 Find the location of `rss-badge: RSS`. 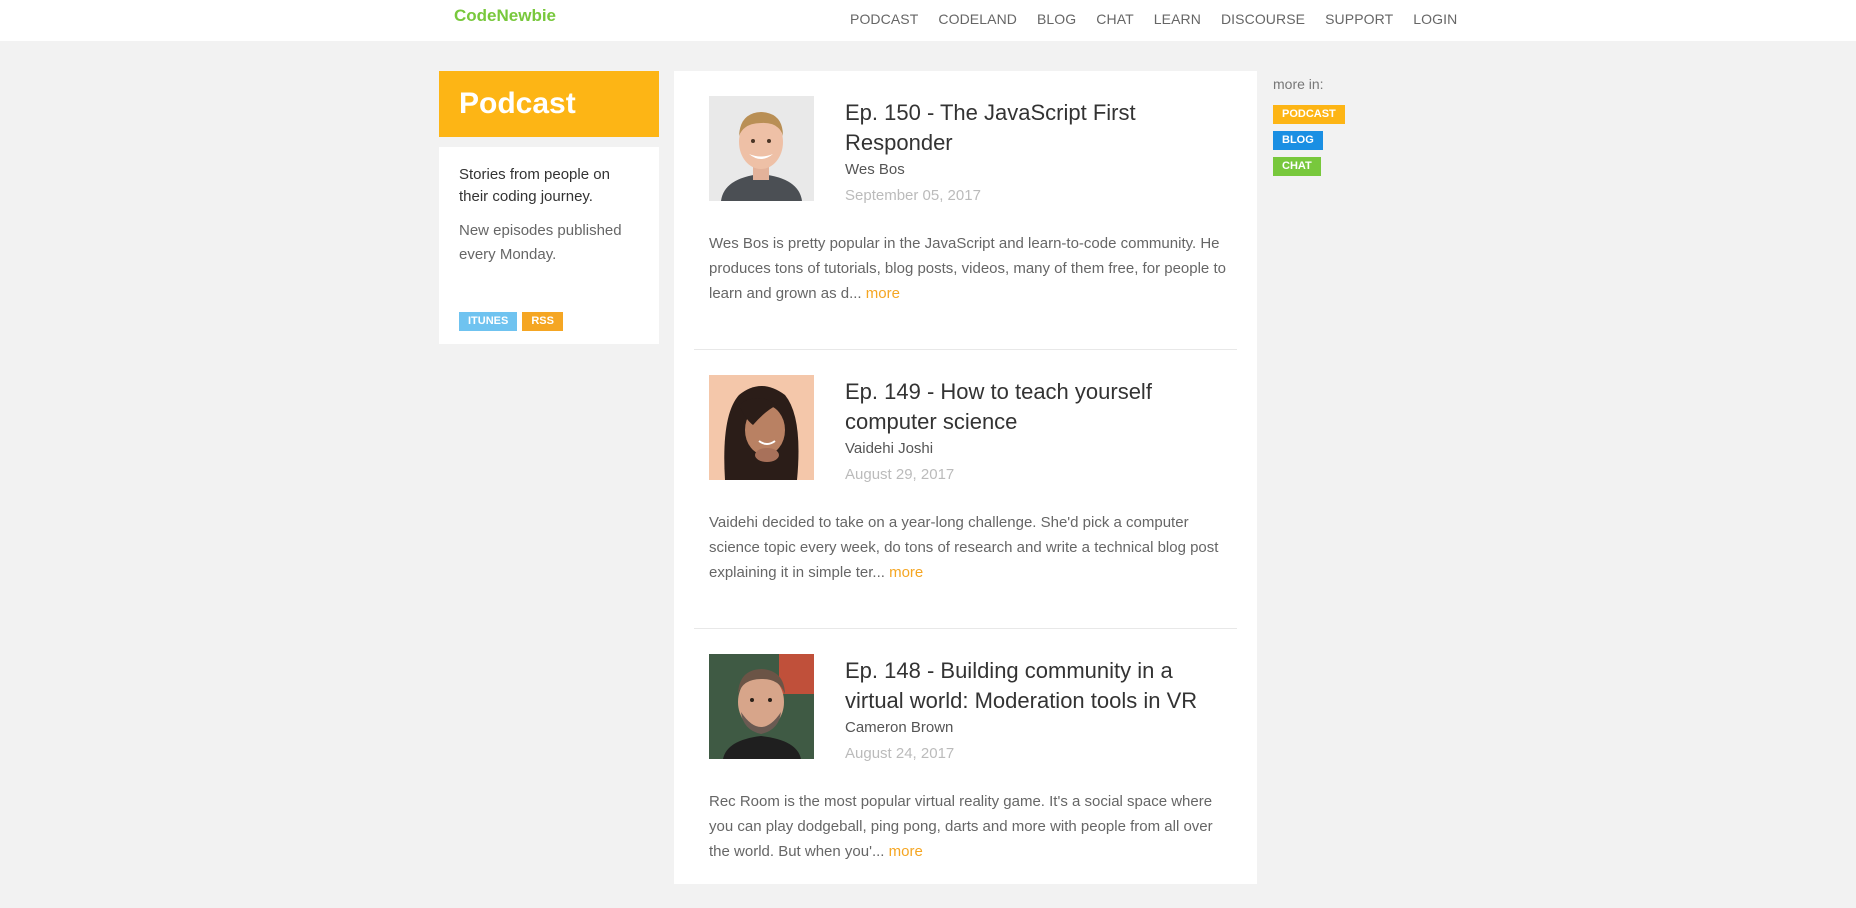

rss-badge: RSS is located at coordinates (542, 321).